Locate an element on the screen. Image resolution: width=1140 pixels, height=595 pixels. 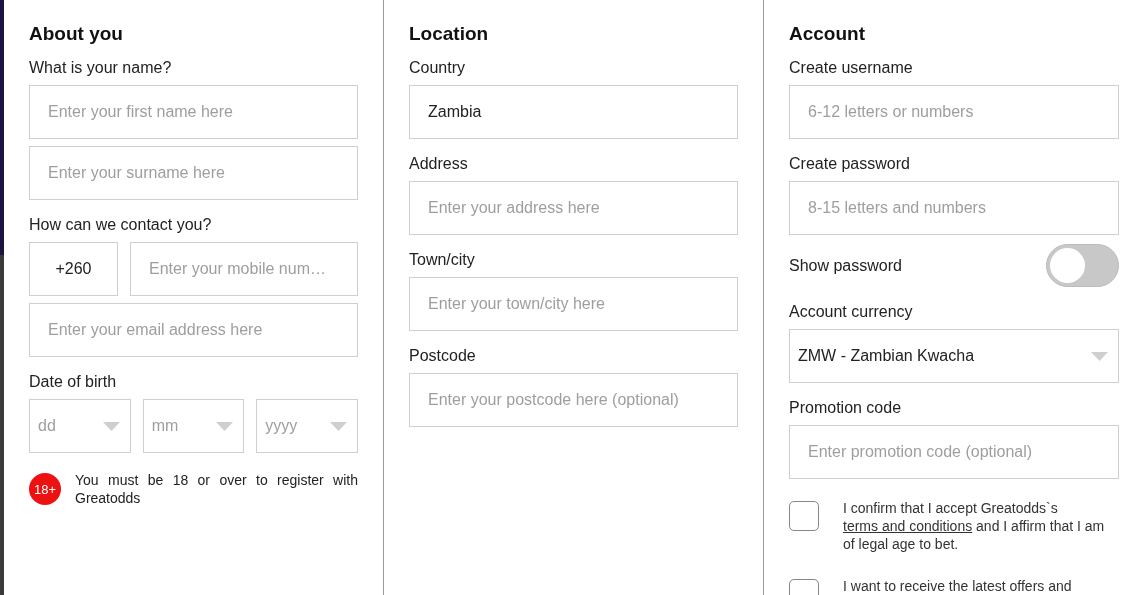
field-label: Account currency is located at coordinates (851, 312).